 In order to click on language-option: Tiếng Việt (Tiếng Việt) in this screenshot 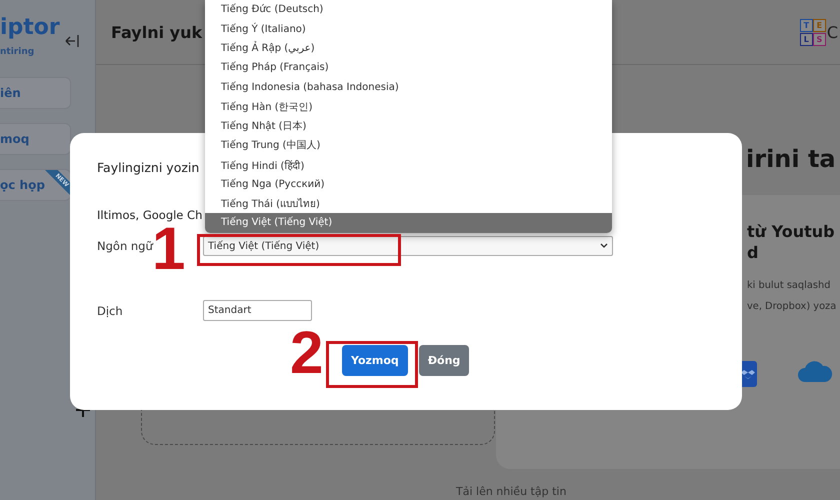, I will do `click(408, 223)`.